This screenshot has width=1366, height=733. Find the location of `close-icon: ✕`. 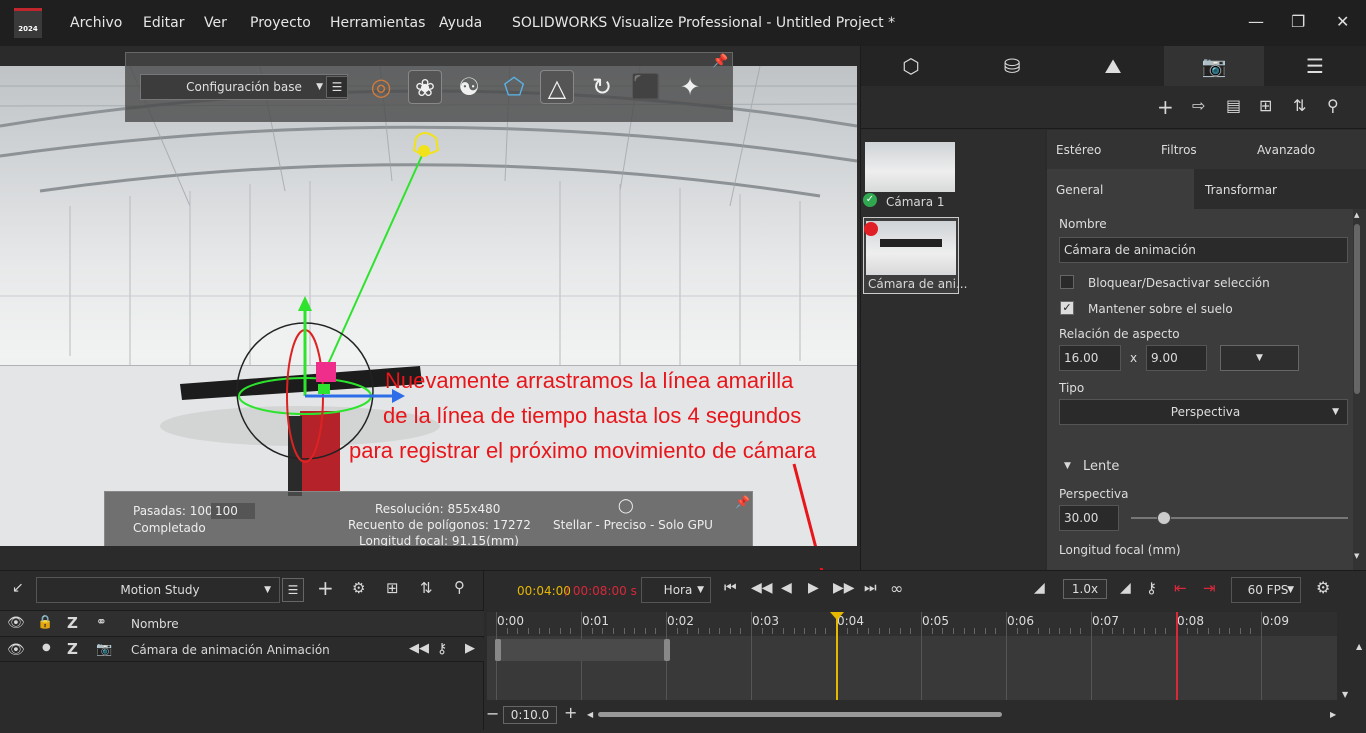

close-icon: ✕ is located at coordinates (1342, 21).